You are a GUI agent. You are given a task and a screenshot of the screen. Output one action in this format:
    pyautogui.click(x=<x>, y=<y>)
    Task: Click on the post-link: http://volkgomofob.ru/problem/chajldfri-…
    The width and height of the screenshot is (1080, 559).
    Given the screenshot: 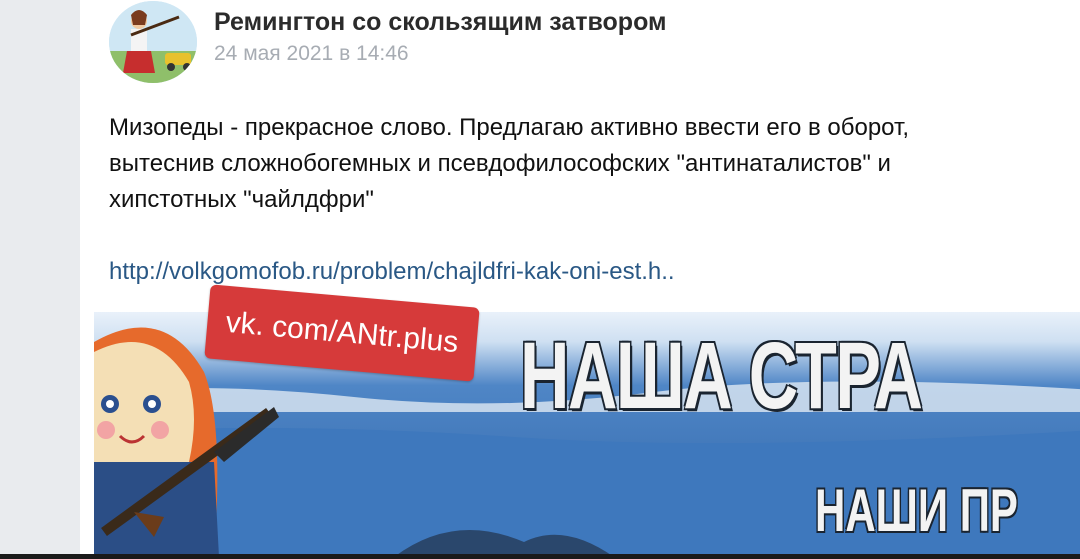 What is the action you would take?
    pyautogui.click(x=392, y=272)
    